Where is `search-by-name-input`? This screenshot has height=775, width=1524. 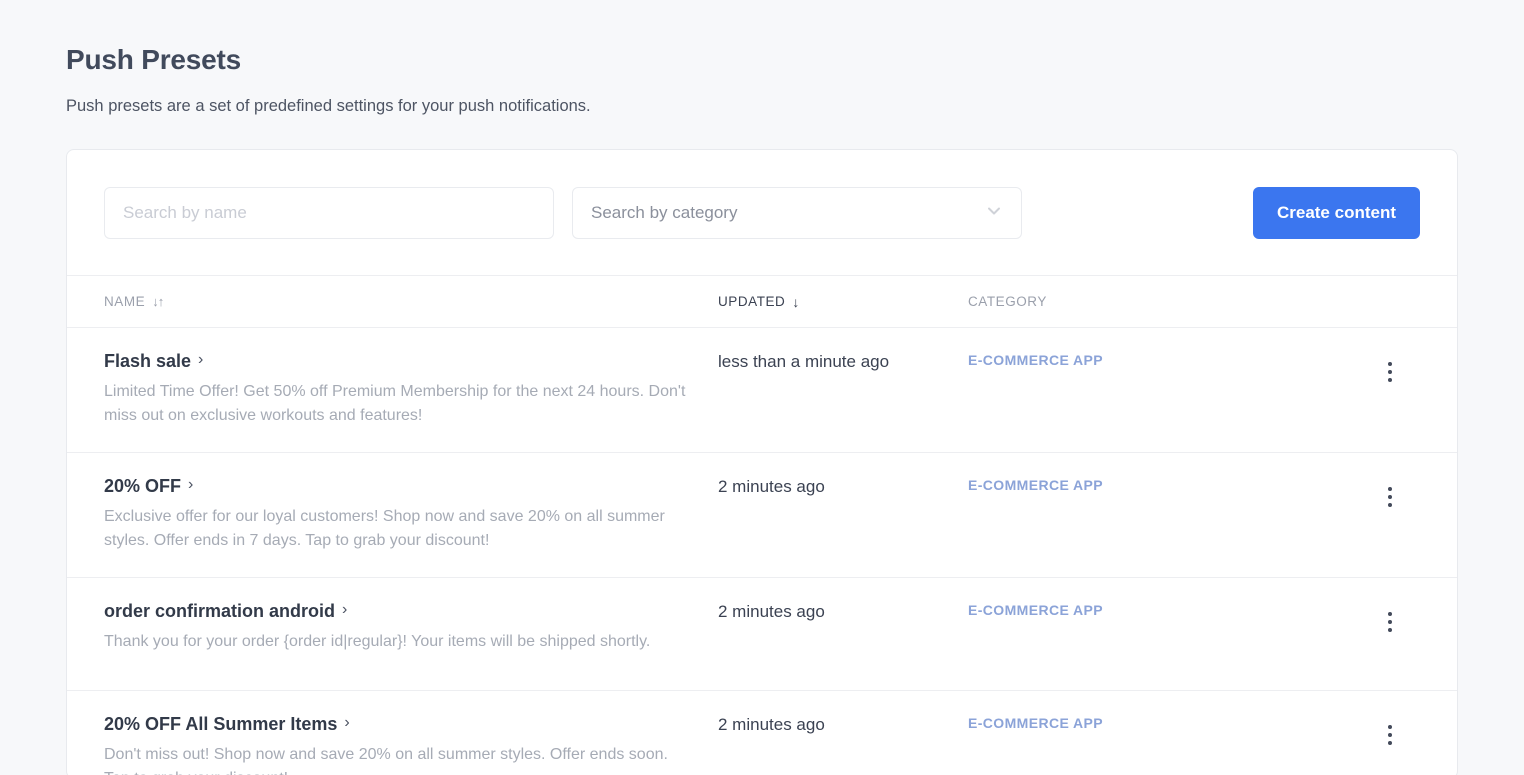
search-by-name-input is located at coordinates (329, 213).